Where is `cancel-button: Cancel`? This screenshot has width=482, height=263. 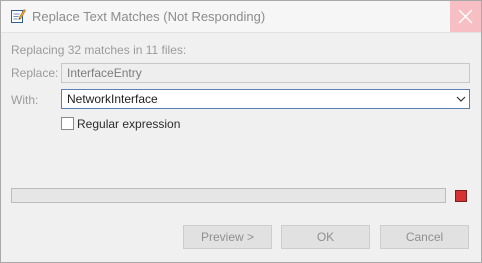 cancel-button: Cancel is located at coordinates (424, 237).